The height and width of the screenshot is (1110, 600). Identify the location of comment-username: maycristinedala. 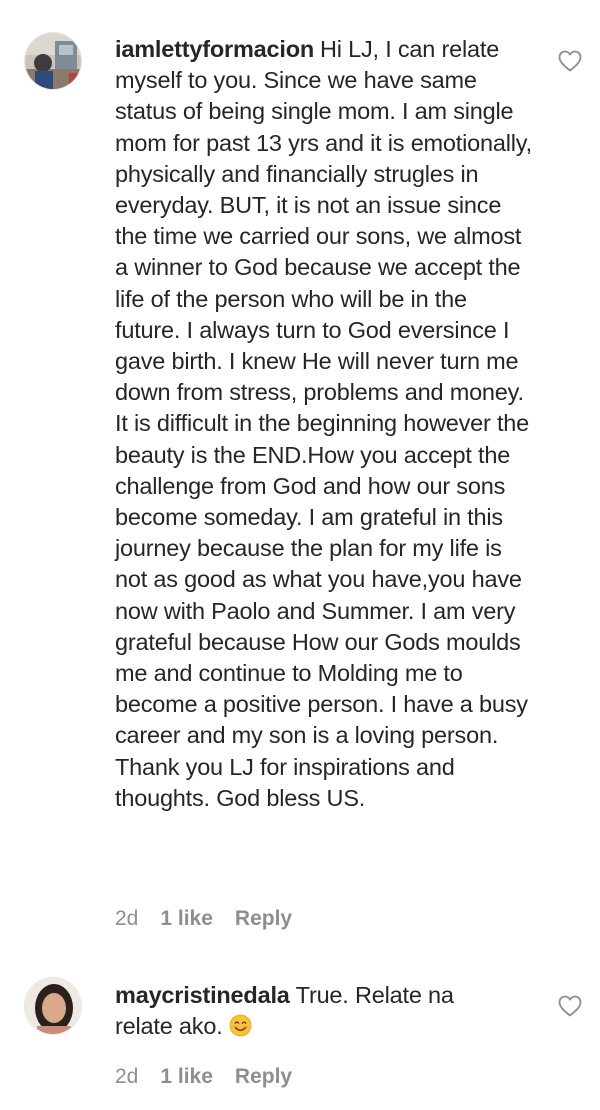
(202, 995).